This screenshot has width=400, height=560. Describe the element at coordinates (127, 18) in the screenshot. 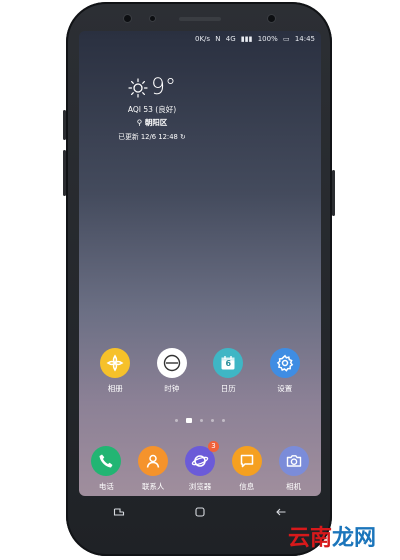

I see `iris-sensor` at that location.